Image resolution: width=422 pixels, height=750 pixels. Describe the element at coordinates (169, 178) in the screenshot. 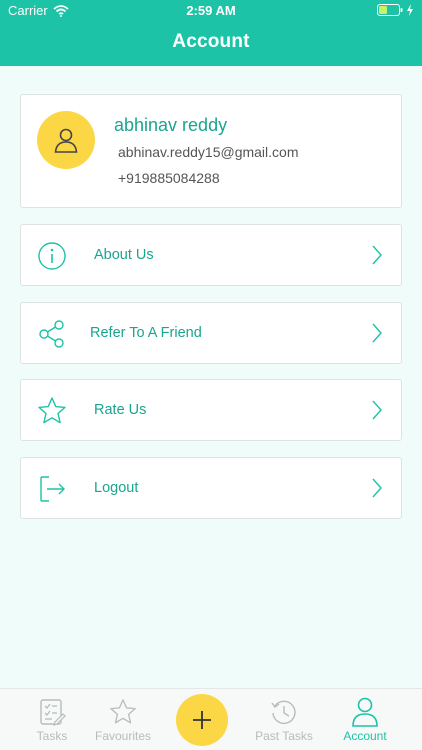

I see `profile-phone: +919885084288` at that location.